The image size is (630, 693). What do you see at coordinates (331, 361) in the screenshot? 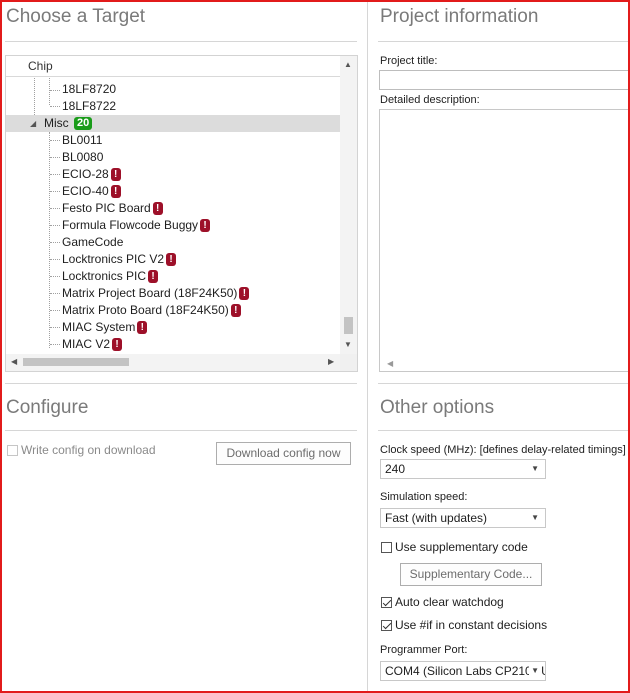
I see `scroll-right-icon: ▶` at bounding box center [331, 361].